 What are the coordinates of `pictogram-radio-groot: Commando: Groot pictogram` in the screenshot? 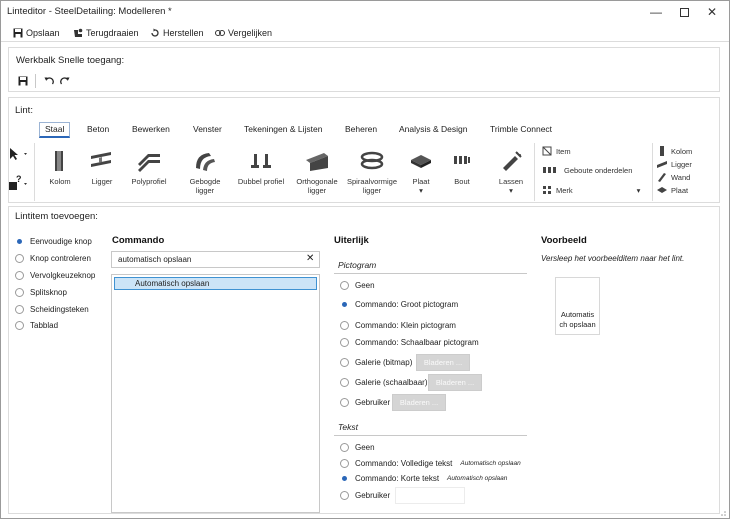 It's located at (399, 304).